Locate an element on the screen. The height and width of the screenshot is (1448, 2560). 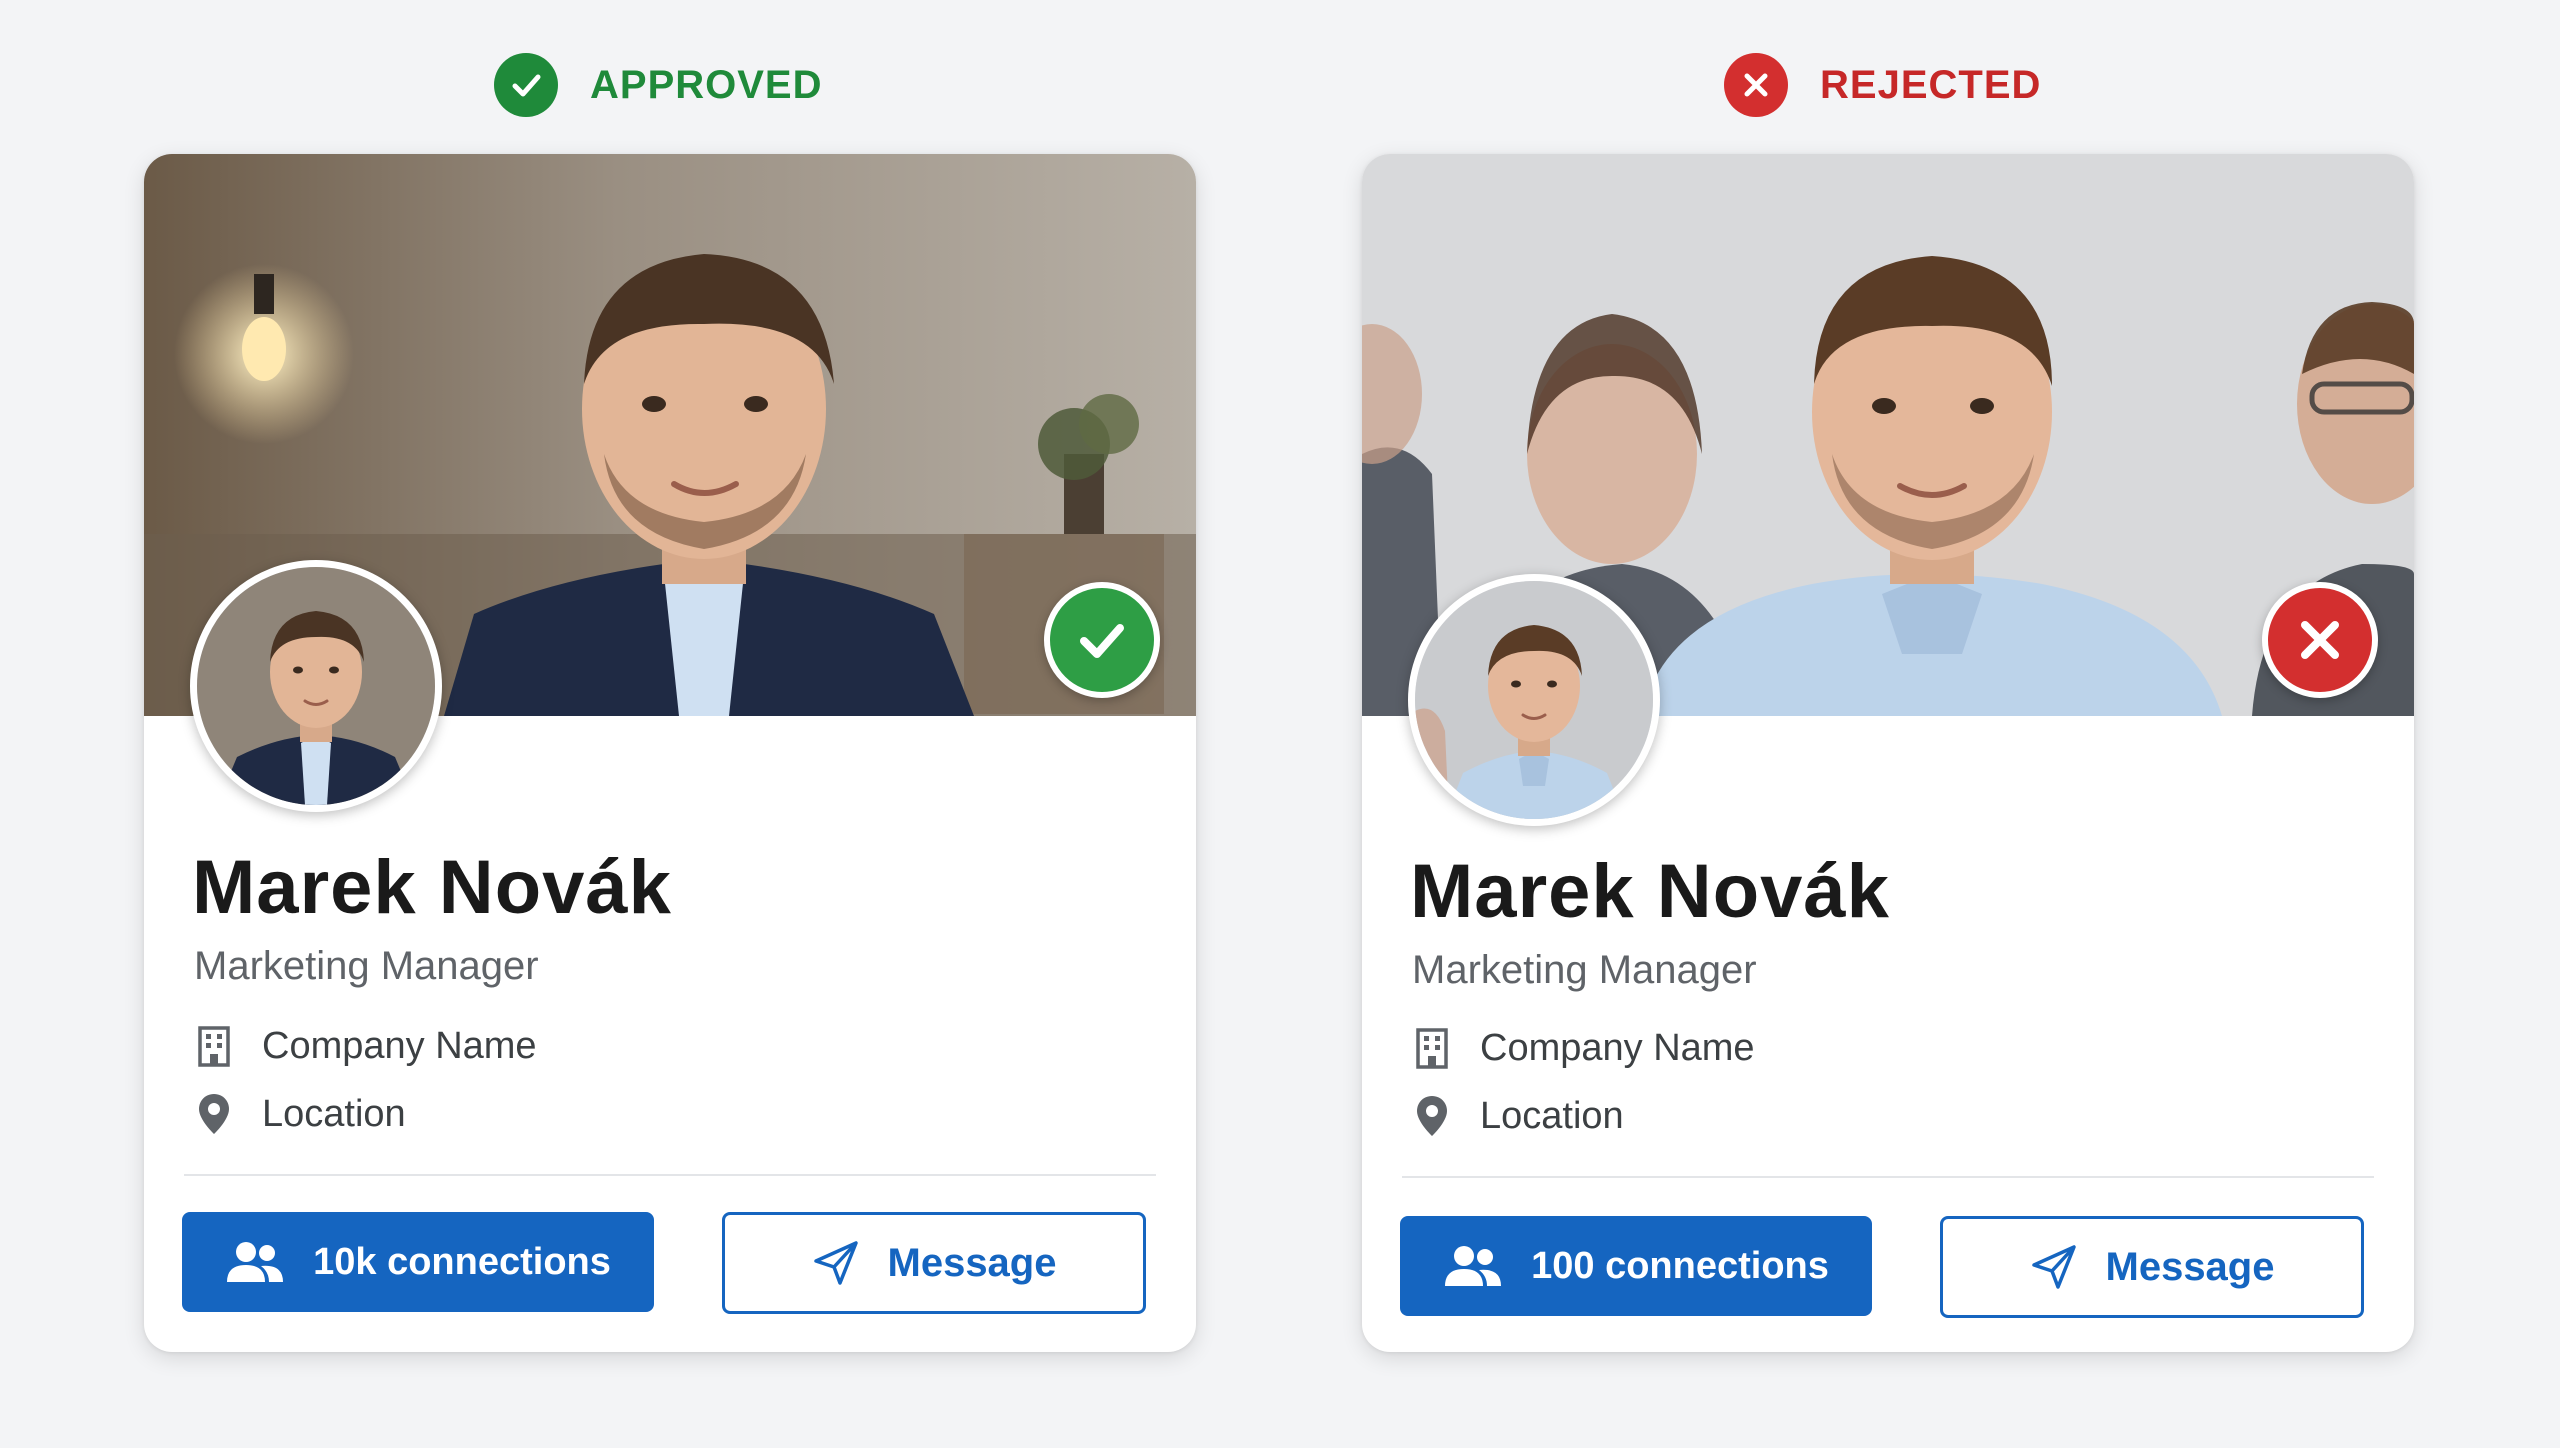
approved-heading: APPROVED is located at coordinates (658, 85).